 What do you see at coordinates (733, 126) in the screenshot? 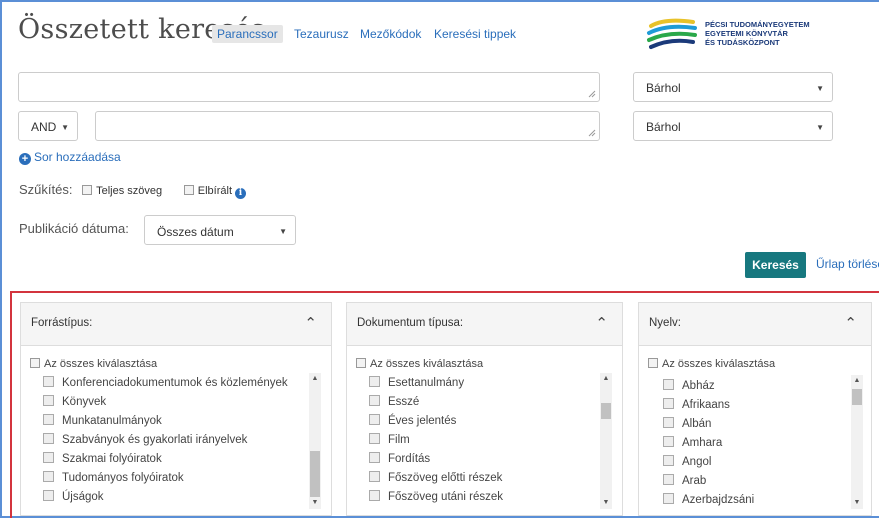
I see `search-field-select-2: Bárhol ▼` at bounding box center [733, 126].